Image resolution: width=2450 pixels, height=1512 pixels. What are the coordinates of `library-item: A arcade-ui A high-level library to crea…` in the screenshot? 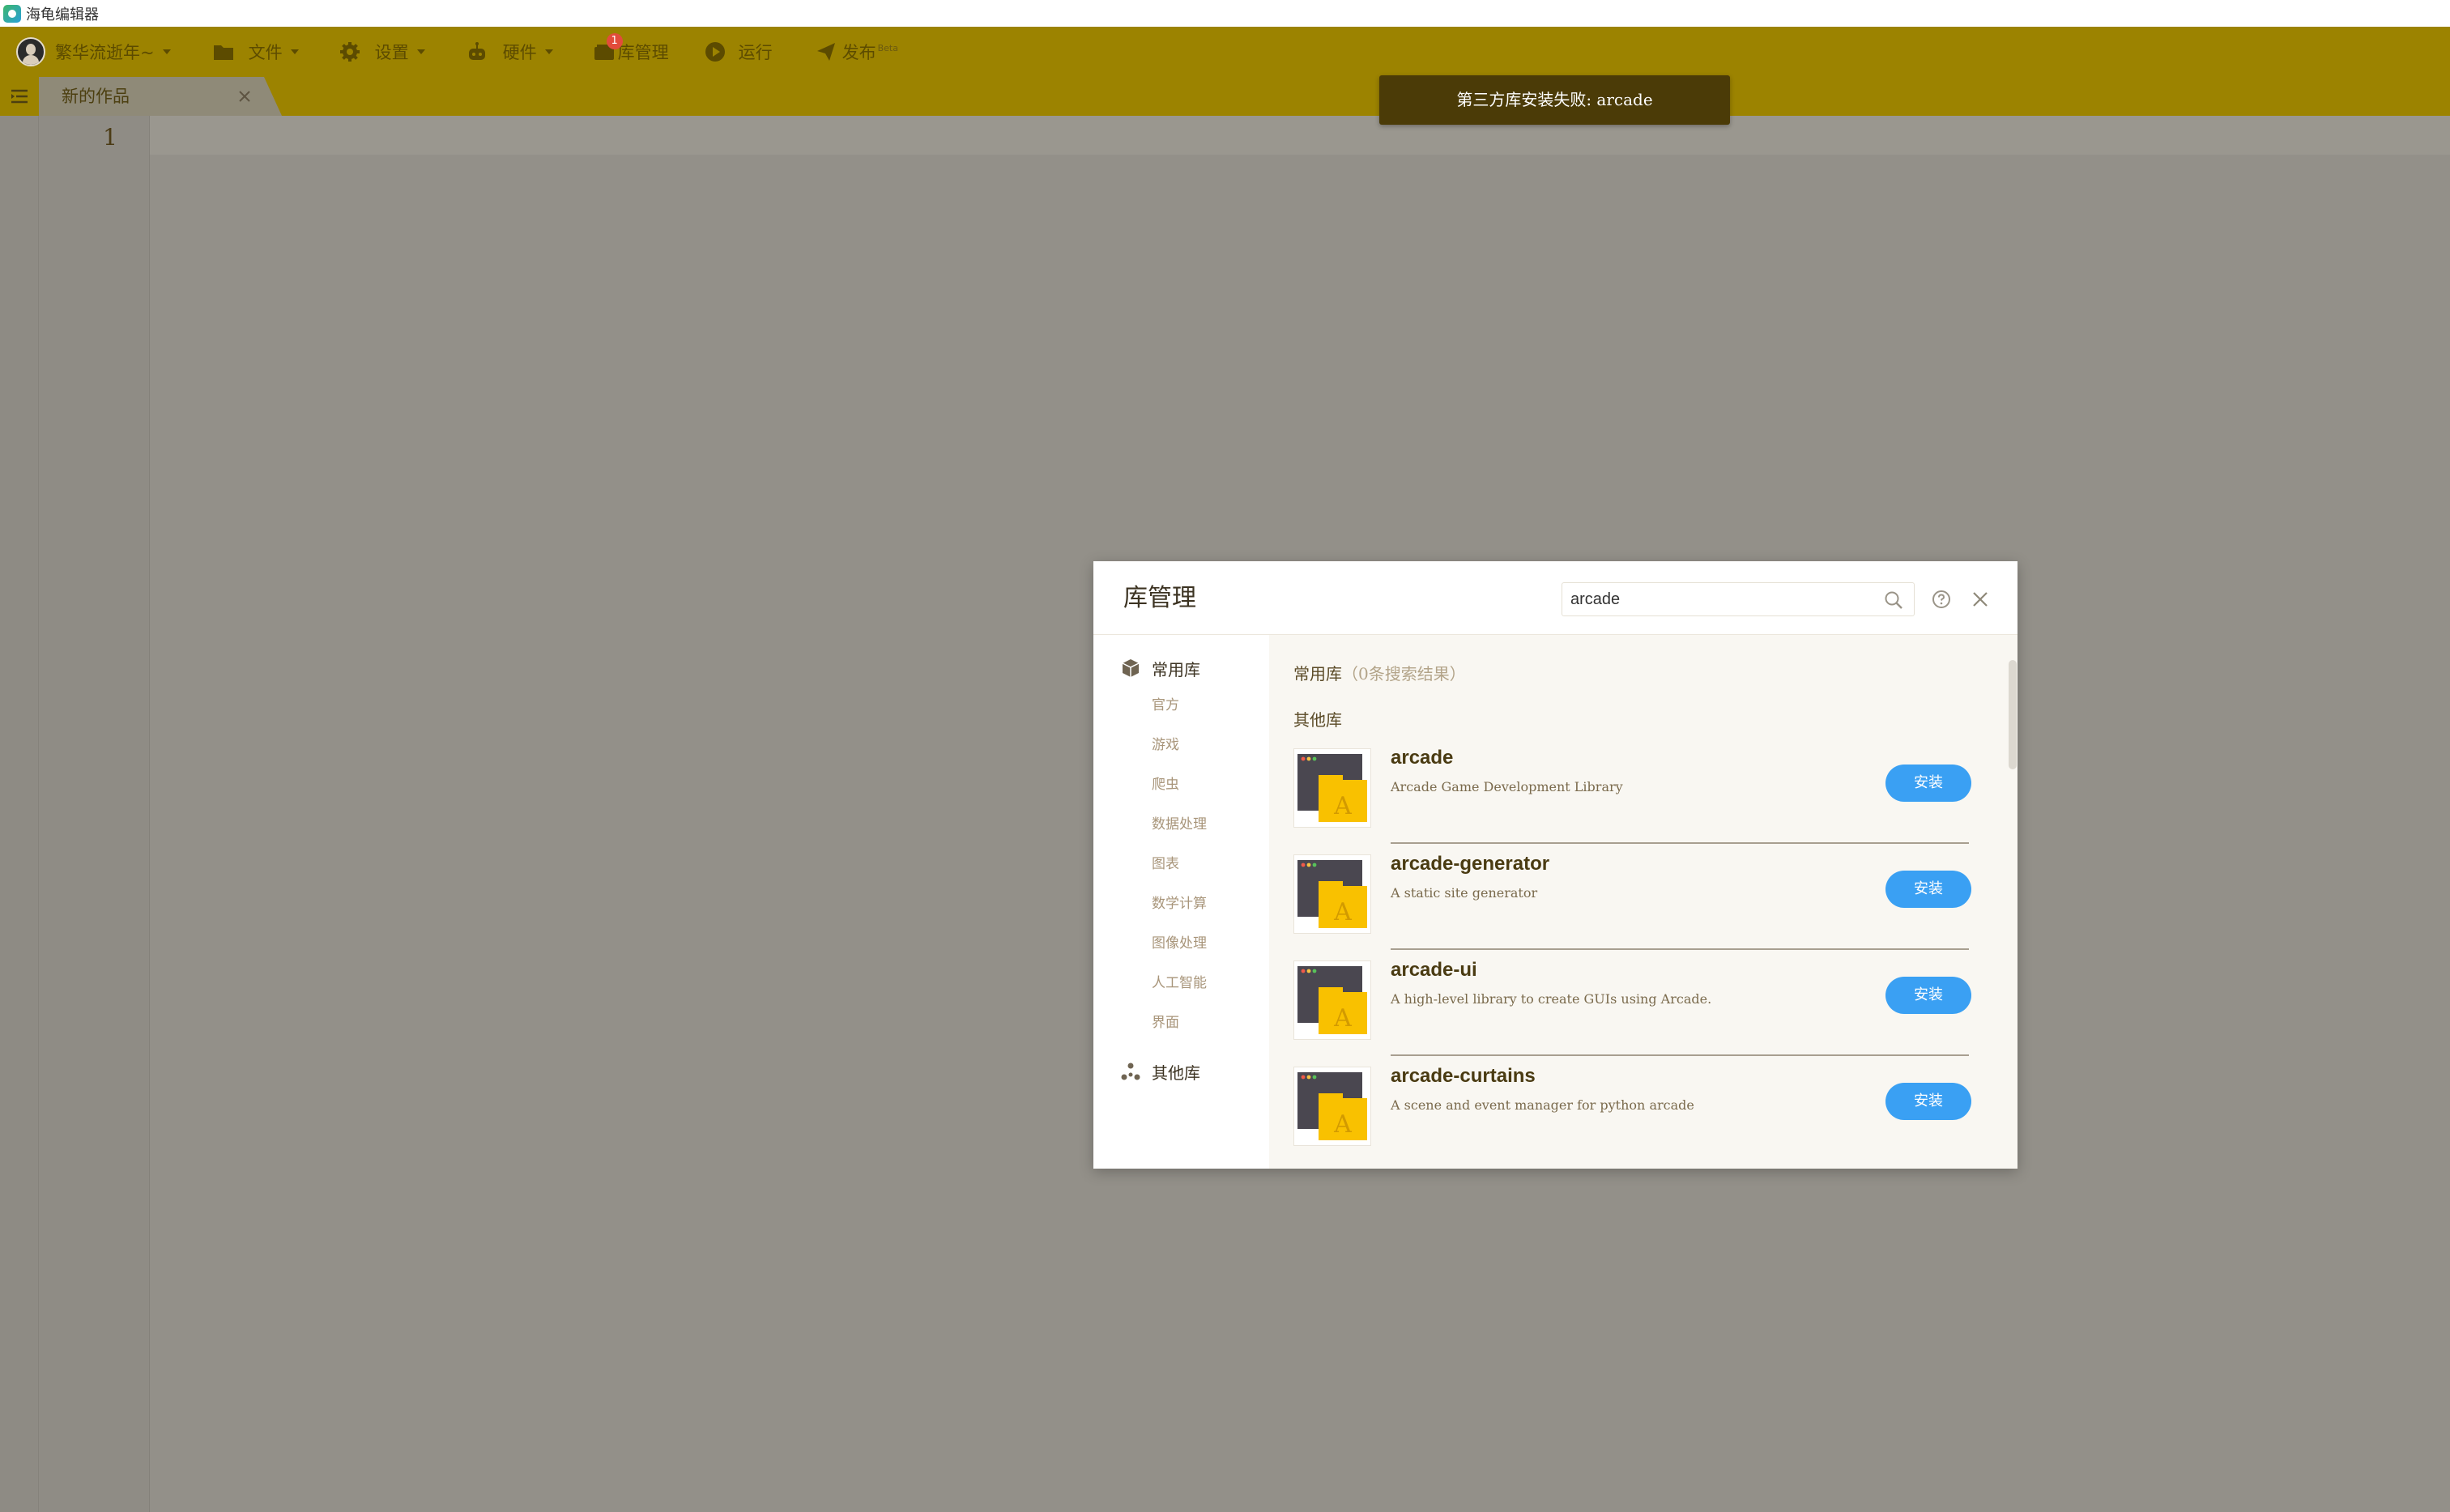 It's located at (1632, 1003).